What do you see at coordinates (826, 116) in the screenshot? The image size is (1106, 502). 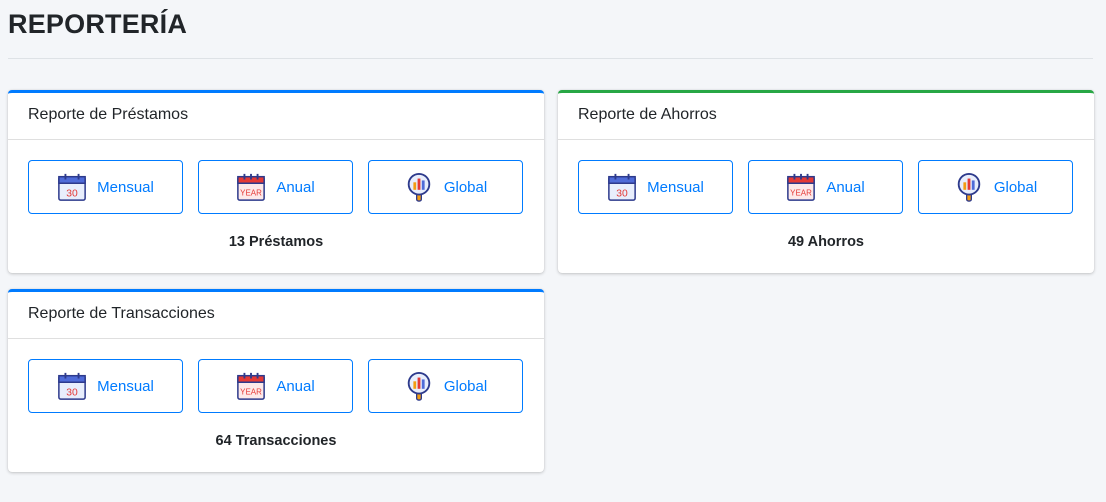 I see `card-header: Reporte de Ahorros` at bounding box center [826, 116].